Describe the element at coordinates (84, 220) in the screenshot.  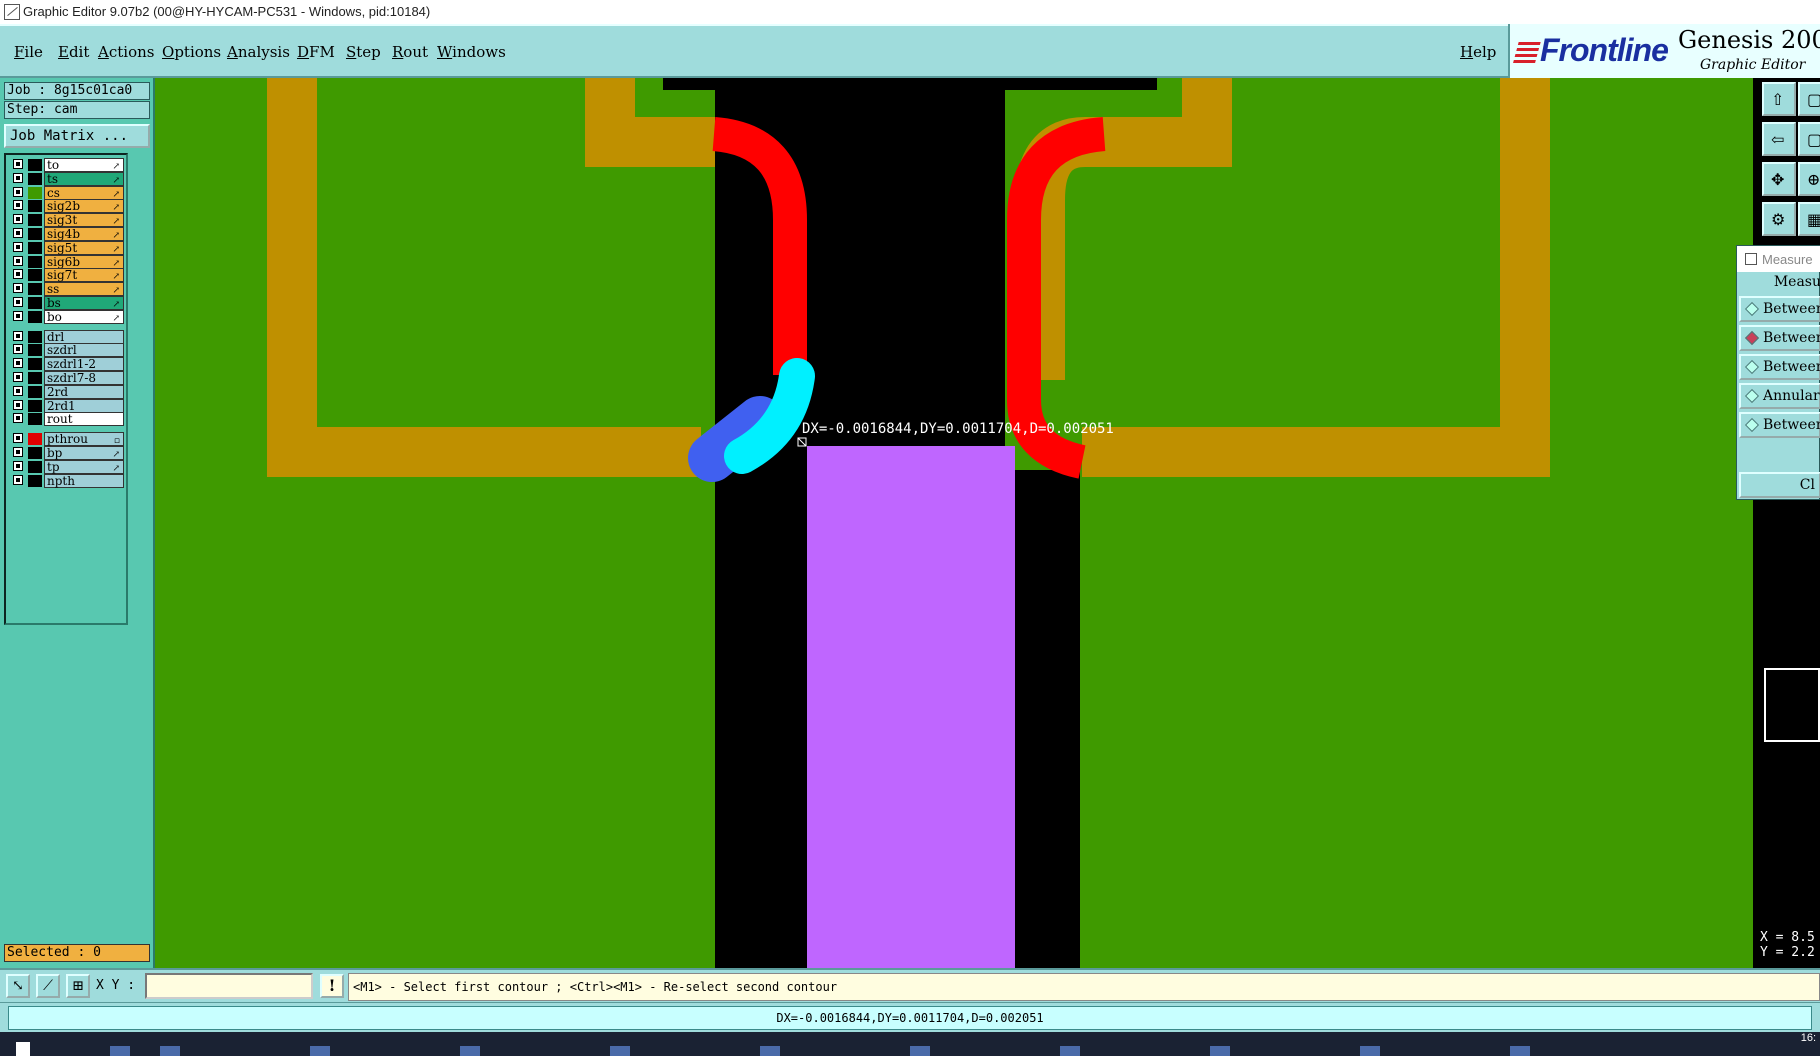
I see `layer-name: sig3t ↗` at that location.